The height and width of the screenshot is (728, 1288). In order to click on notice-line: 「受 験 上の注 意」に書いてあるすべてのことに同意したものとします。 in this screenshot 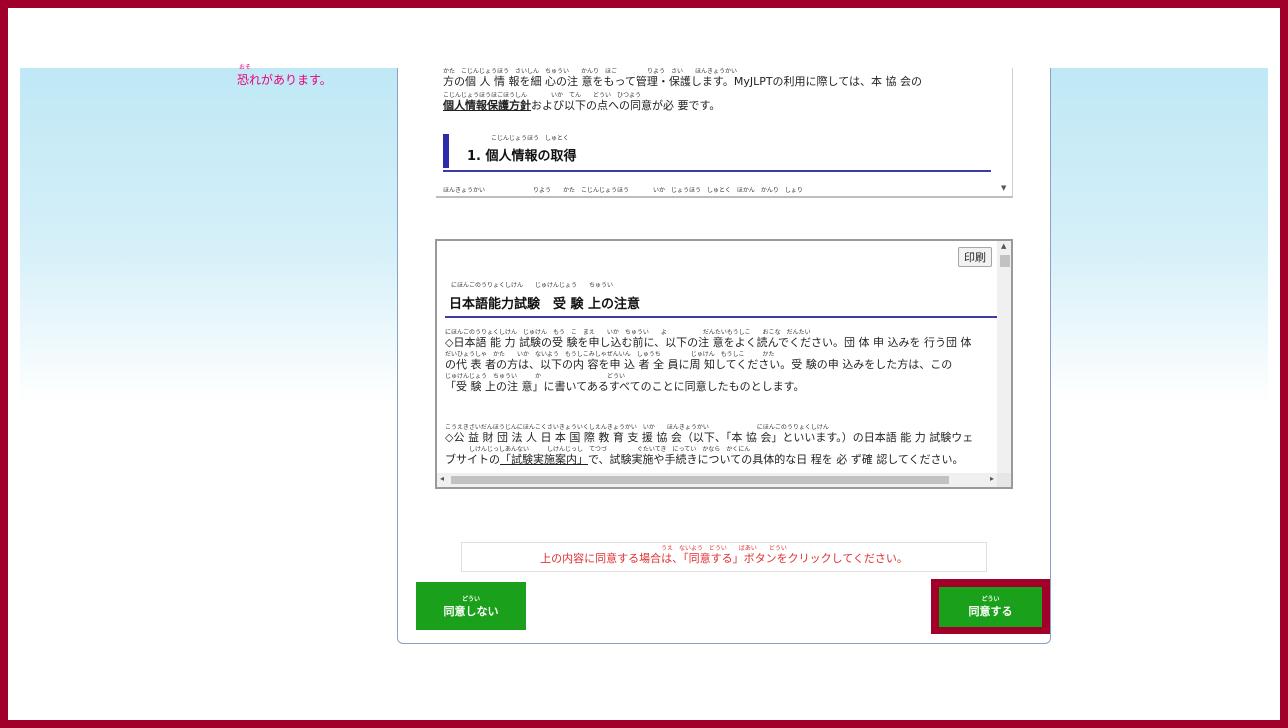, I will do `click(625, 386)`.